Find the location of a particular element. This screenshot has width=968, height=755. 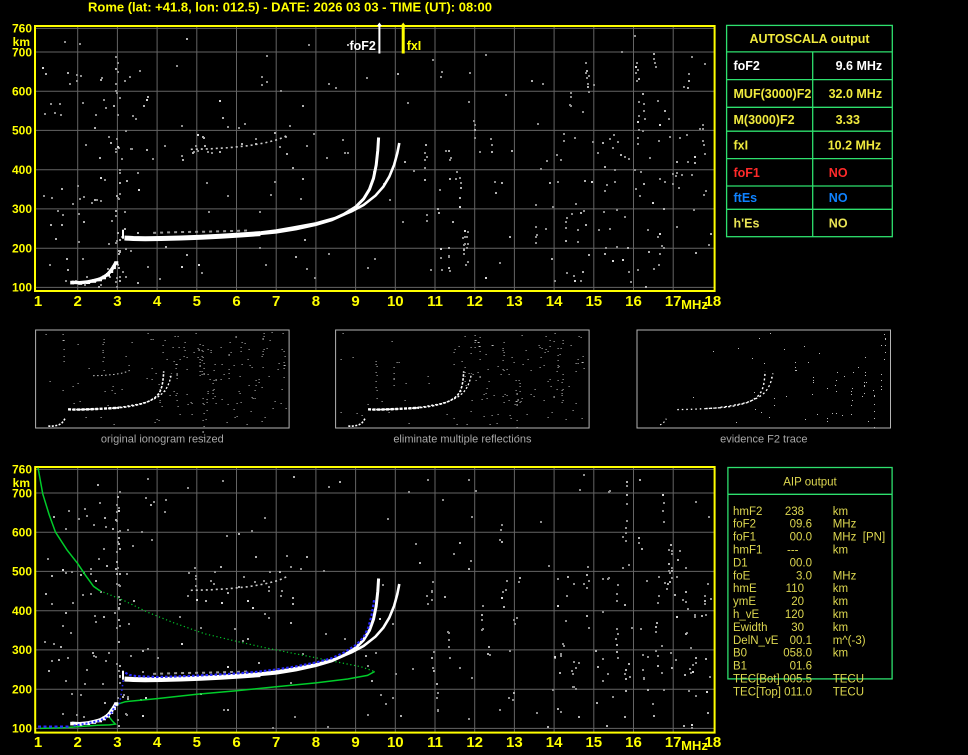

svg-text: 9 is located at coordinates (355, 301).